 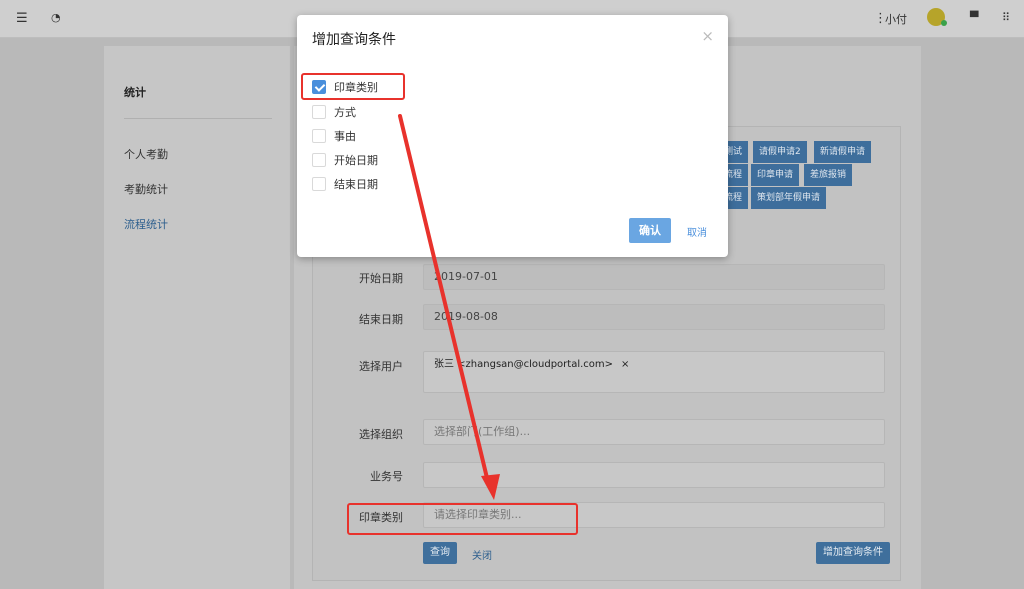 I want to click on annotation-arrow, so click(x=449, y=307).